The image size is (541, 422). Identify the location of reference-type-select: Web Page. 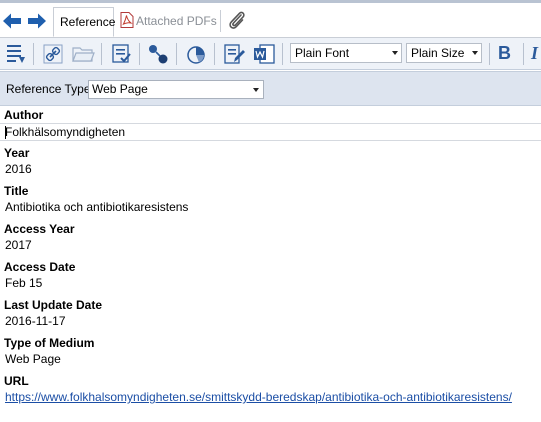
(176, 89).